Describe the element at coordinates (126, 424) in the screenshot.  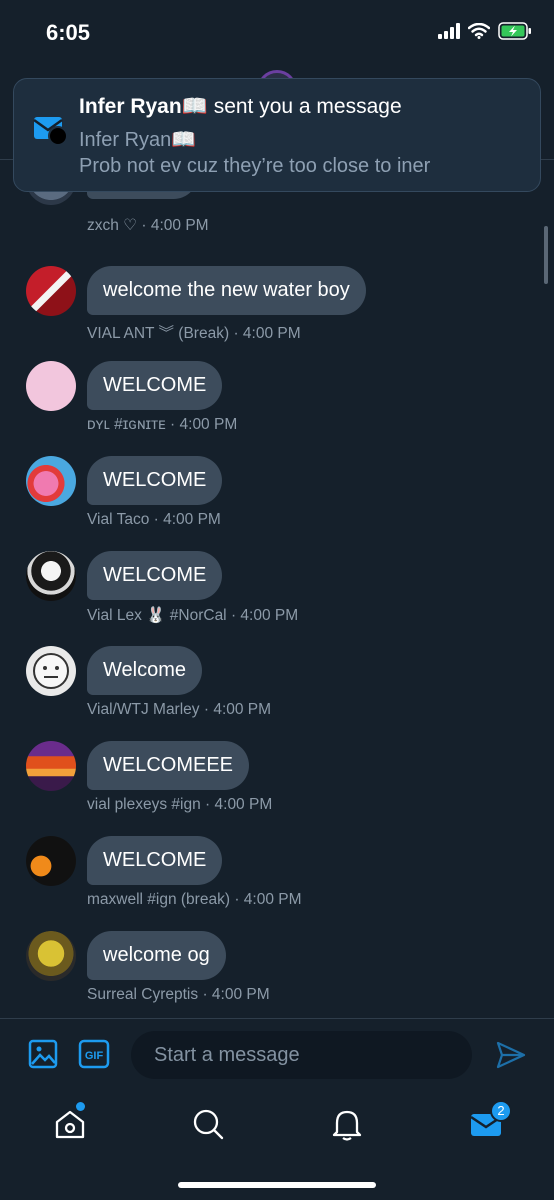
I see `message-author: ᴅʏʟ #ɪɢɴɪᴛᴇ` at that location.